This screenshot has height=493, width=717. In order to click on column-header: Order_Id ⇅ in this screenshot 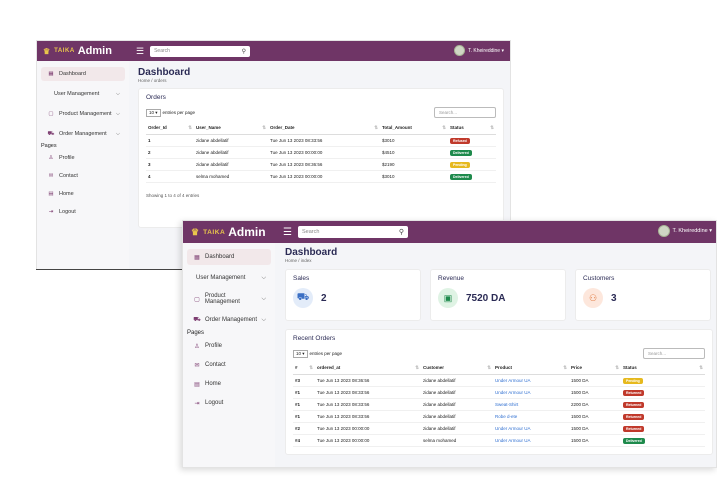, I will do `click(170, 128)`.